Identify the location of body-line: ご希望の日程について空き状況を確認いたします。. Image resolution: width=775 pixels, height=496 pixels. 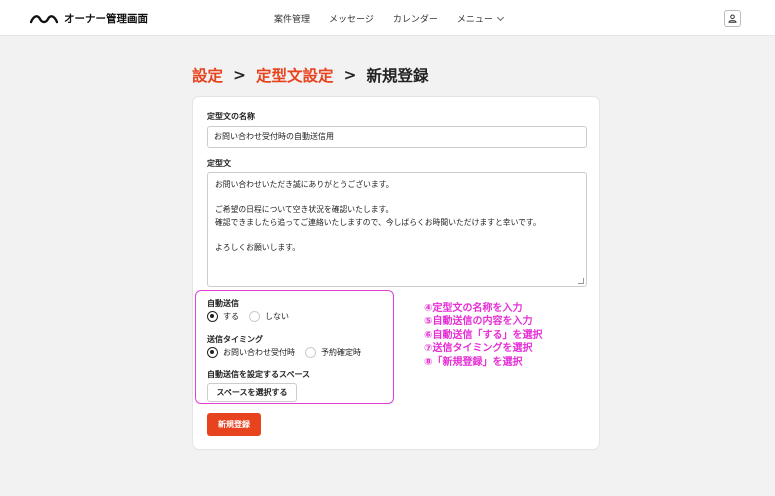
(304, 209).